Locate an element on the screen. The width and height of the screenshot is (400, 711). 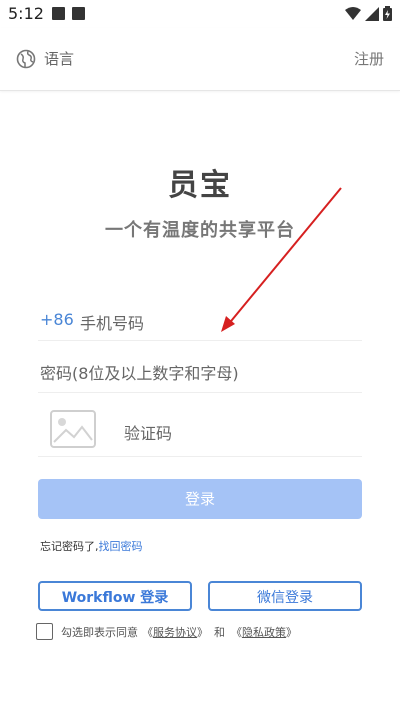
phone-field: +86 手机号码 is located at coordinates (200, 320).